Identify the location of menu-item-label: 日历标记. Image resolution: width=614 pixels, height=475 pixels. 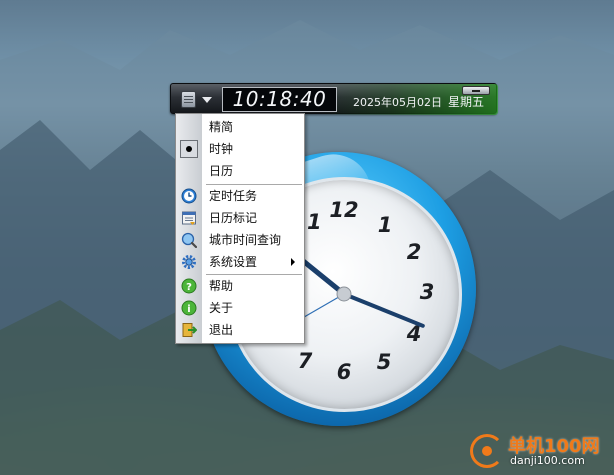
(233, 218).